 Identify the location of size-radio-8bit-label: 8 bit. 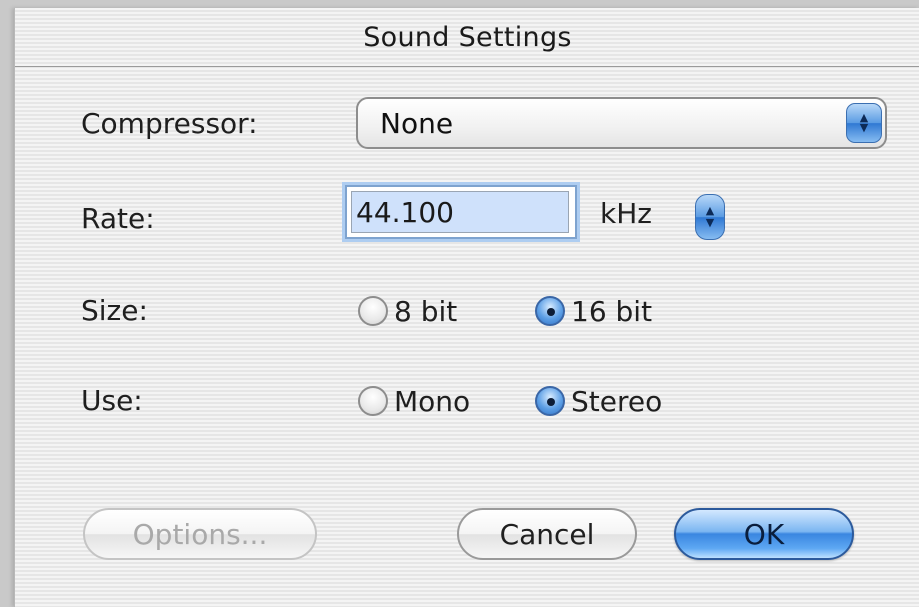
(426, 311).